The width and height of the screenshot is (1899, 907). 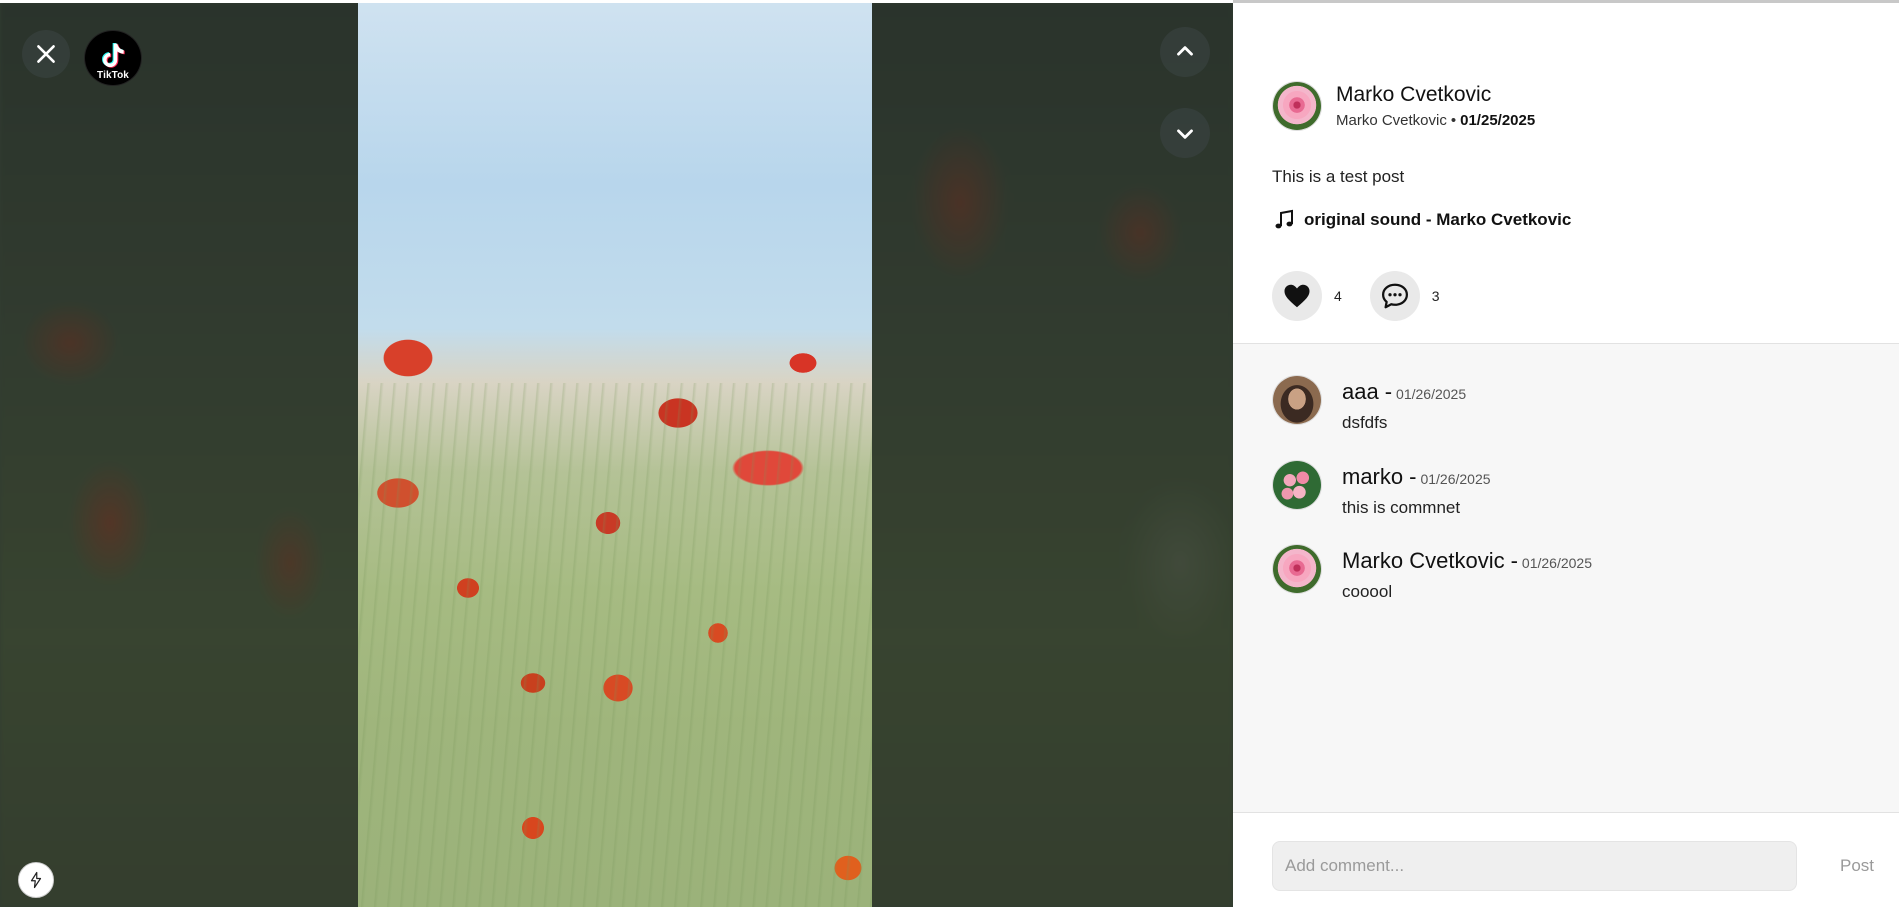 I want to click on post-date: 01/25/2025, so click(x=1498, y=120).